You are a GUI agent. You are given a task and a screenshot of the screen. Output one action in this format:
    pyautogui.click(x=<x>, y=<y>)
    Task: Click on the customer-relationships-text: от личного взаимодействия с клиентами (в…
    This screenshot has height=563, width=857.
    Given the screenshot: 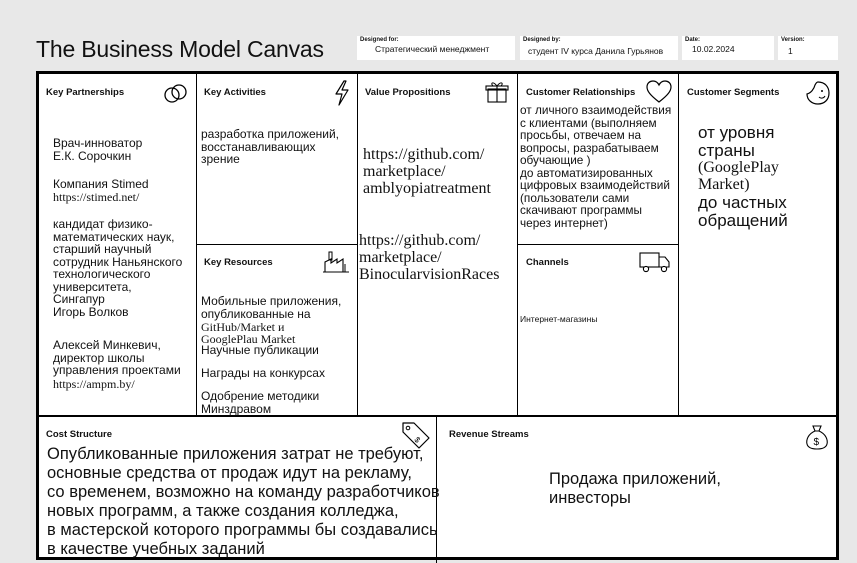 What is the action you would take?
    pyautogui.click(x=596, y=166)
    